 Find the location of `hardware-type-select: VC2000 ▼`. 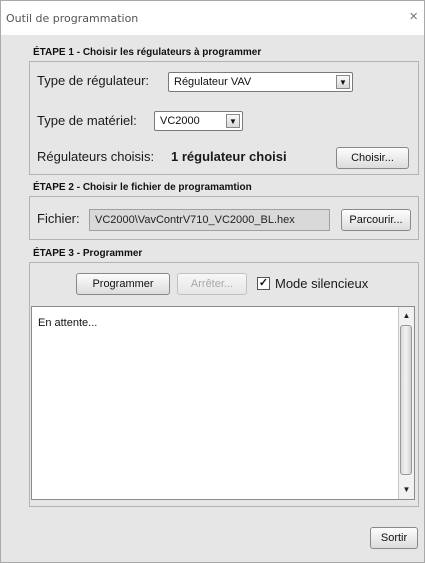

hardware-type-select: VC2000 ▼ is located at coordinates (198, 121).